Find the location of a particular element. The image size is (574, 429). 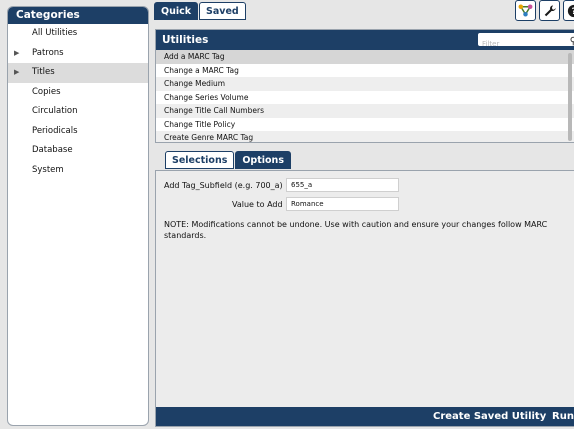

sidebar-item-all-utilities: All Utilities is located at coordinates (78, 34).